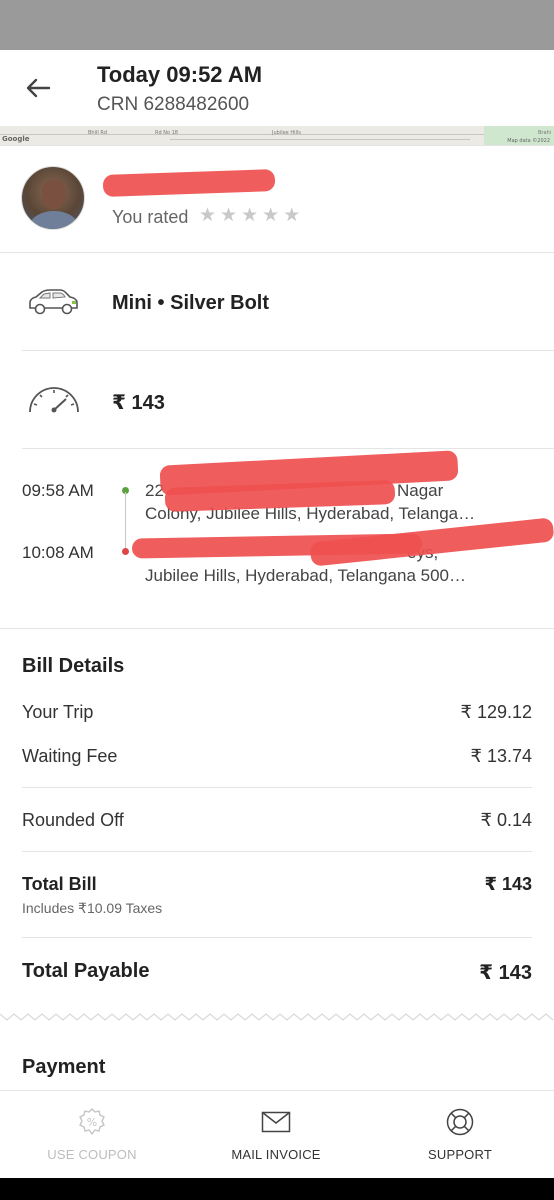 This screenshot has width=554, height=1200. Describe the element at coordinates (501, 756) in the screenshot. I see `bill-row-value: ₹ 13.74` at that location.